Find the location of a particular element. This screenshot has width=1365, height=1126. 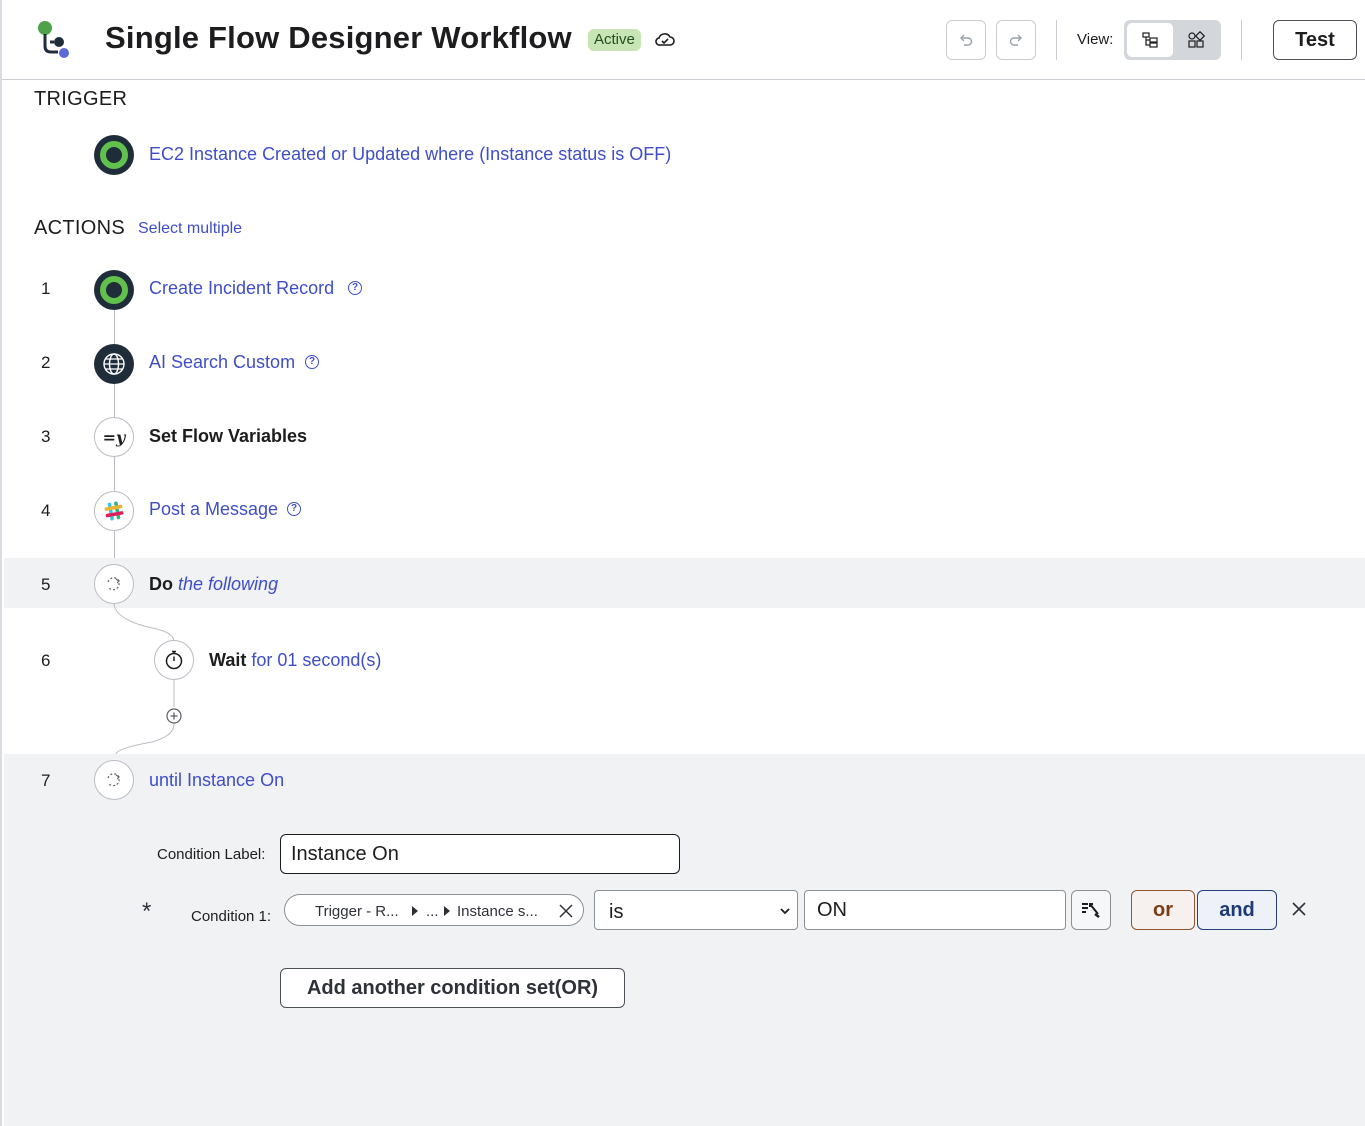

actions-section-label: ACTIONS is located at coordinates (79, 228).